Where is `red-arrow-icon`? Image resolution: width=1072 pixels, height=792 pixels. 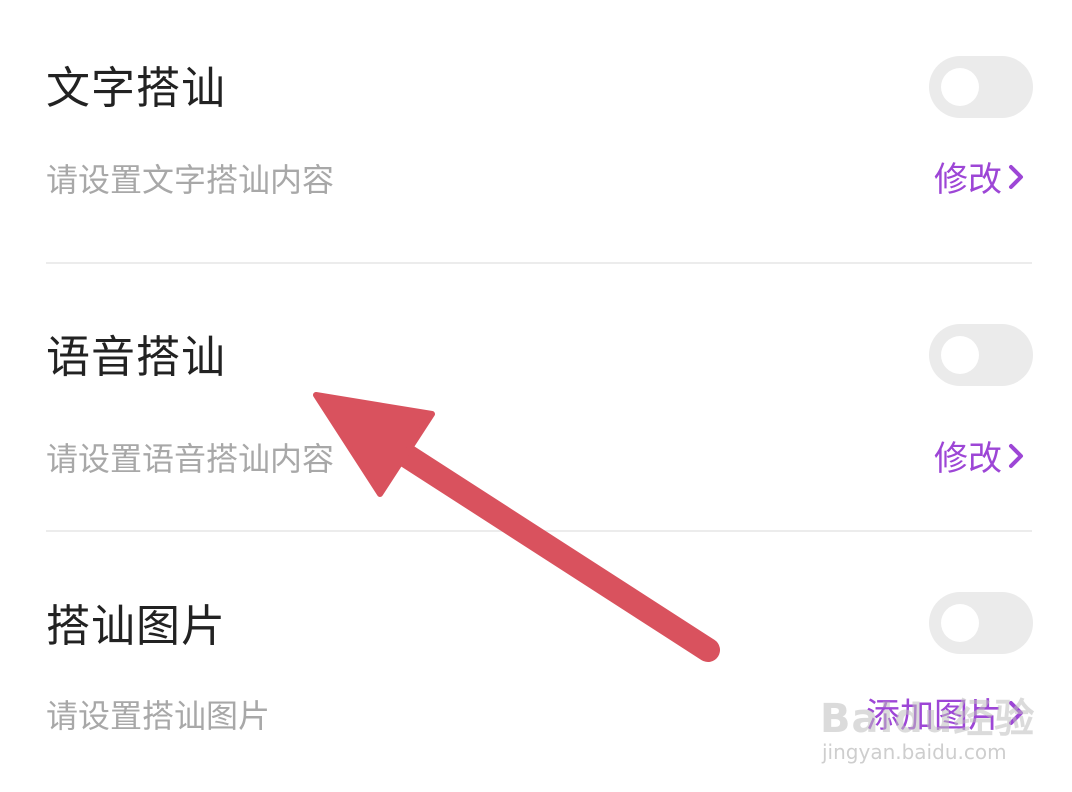
red-arrow-icon is located at coordinates (516, 527).